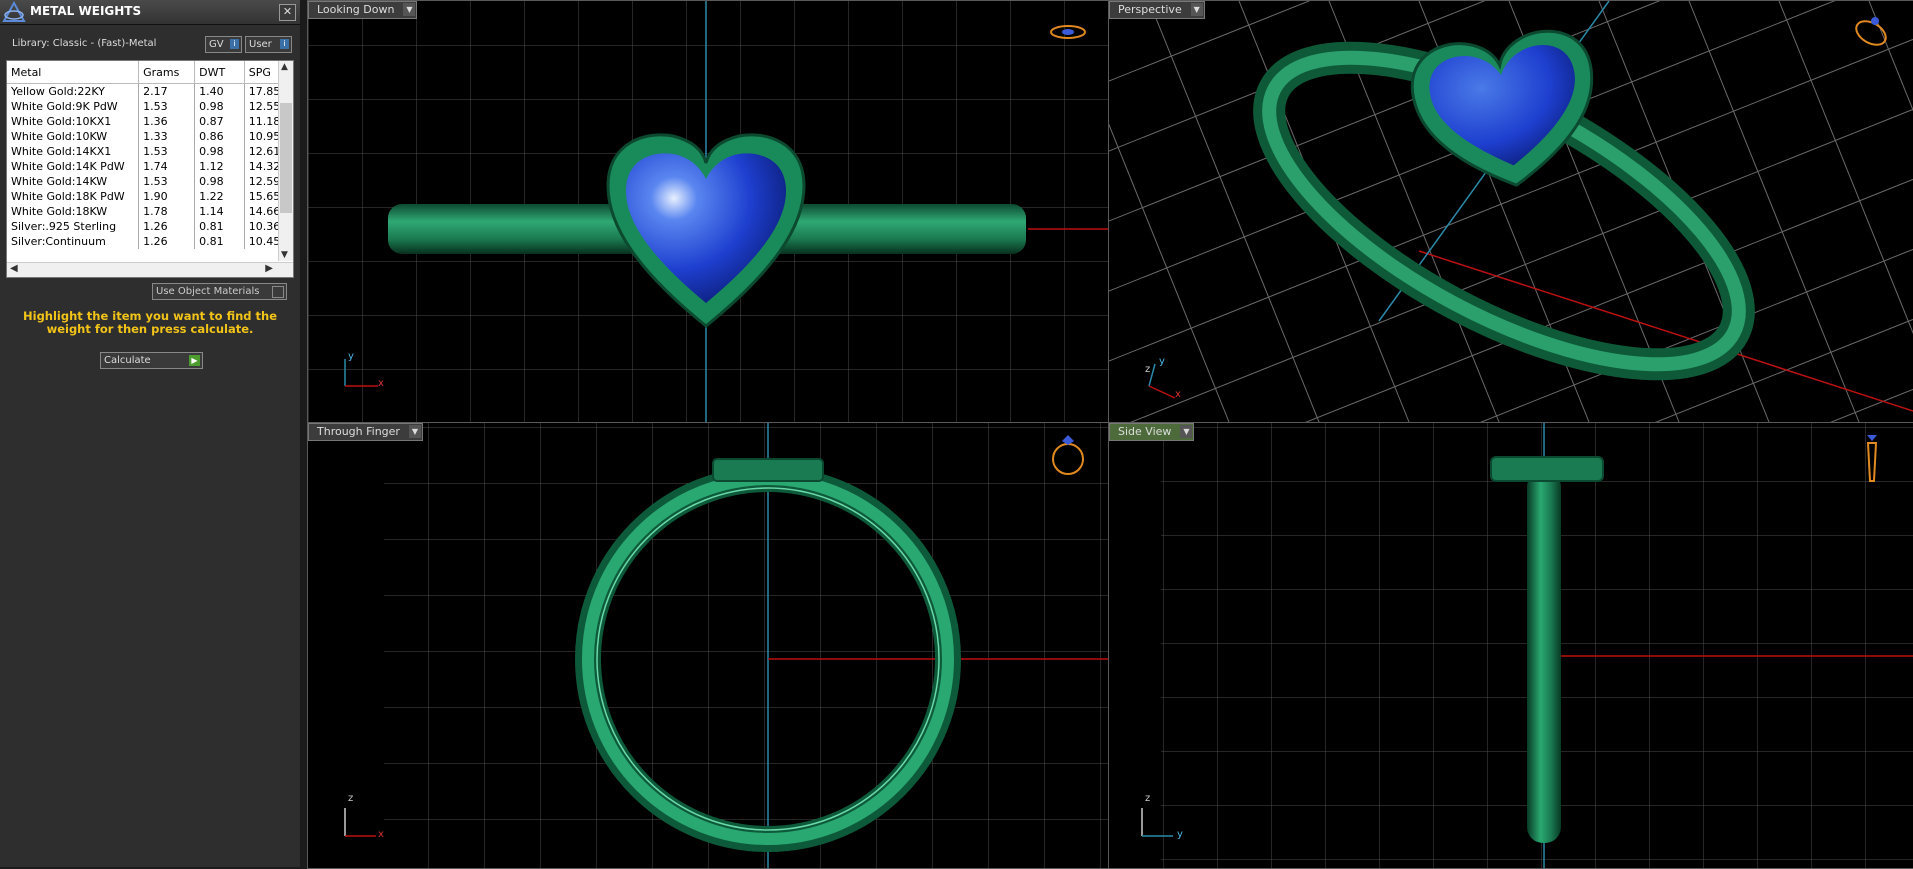 This screenshot has height=869, width=1913. I want to click on table-row: White Gold:18K PdW 1.90 1.22 15.65, so click(150, 196).